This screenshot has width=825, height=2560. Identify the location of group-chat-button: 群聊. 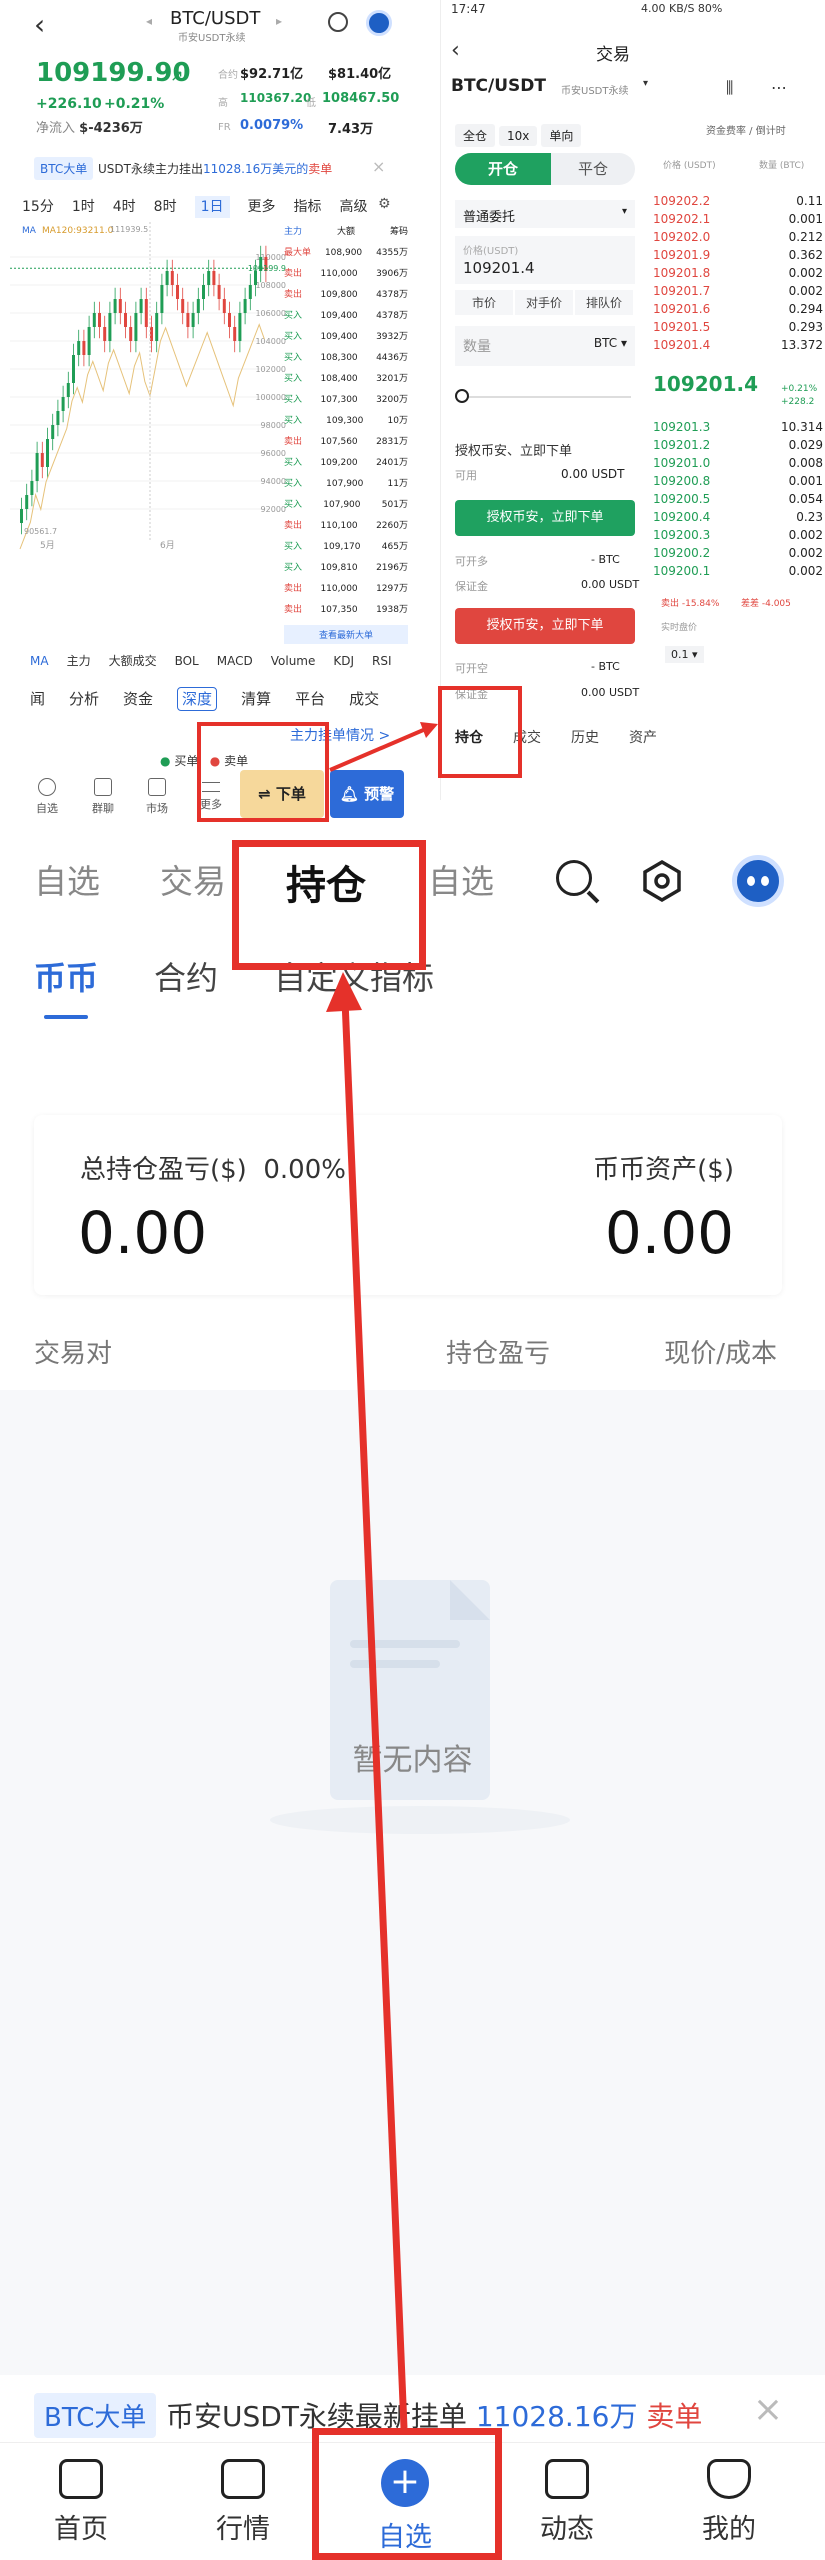
(103, 797).